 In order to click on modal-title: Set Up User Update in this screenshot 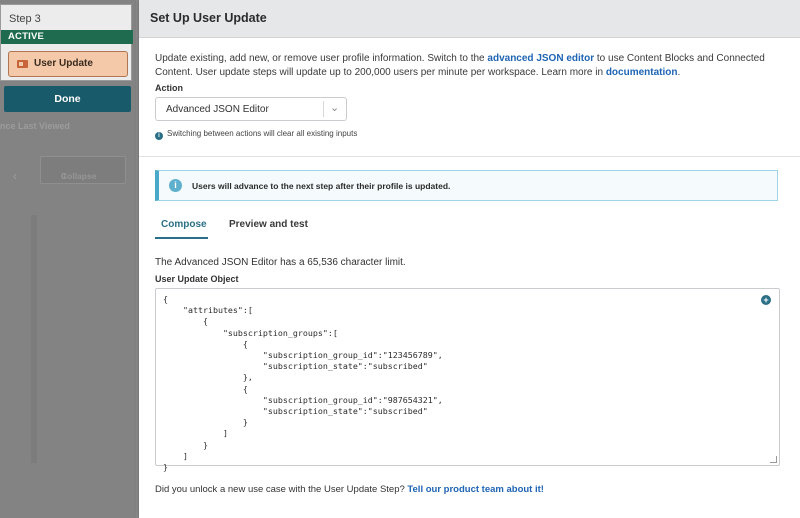, I will do `click(208, 18)`.